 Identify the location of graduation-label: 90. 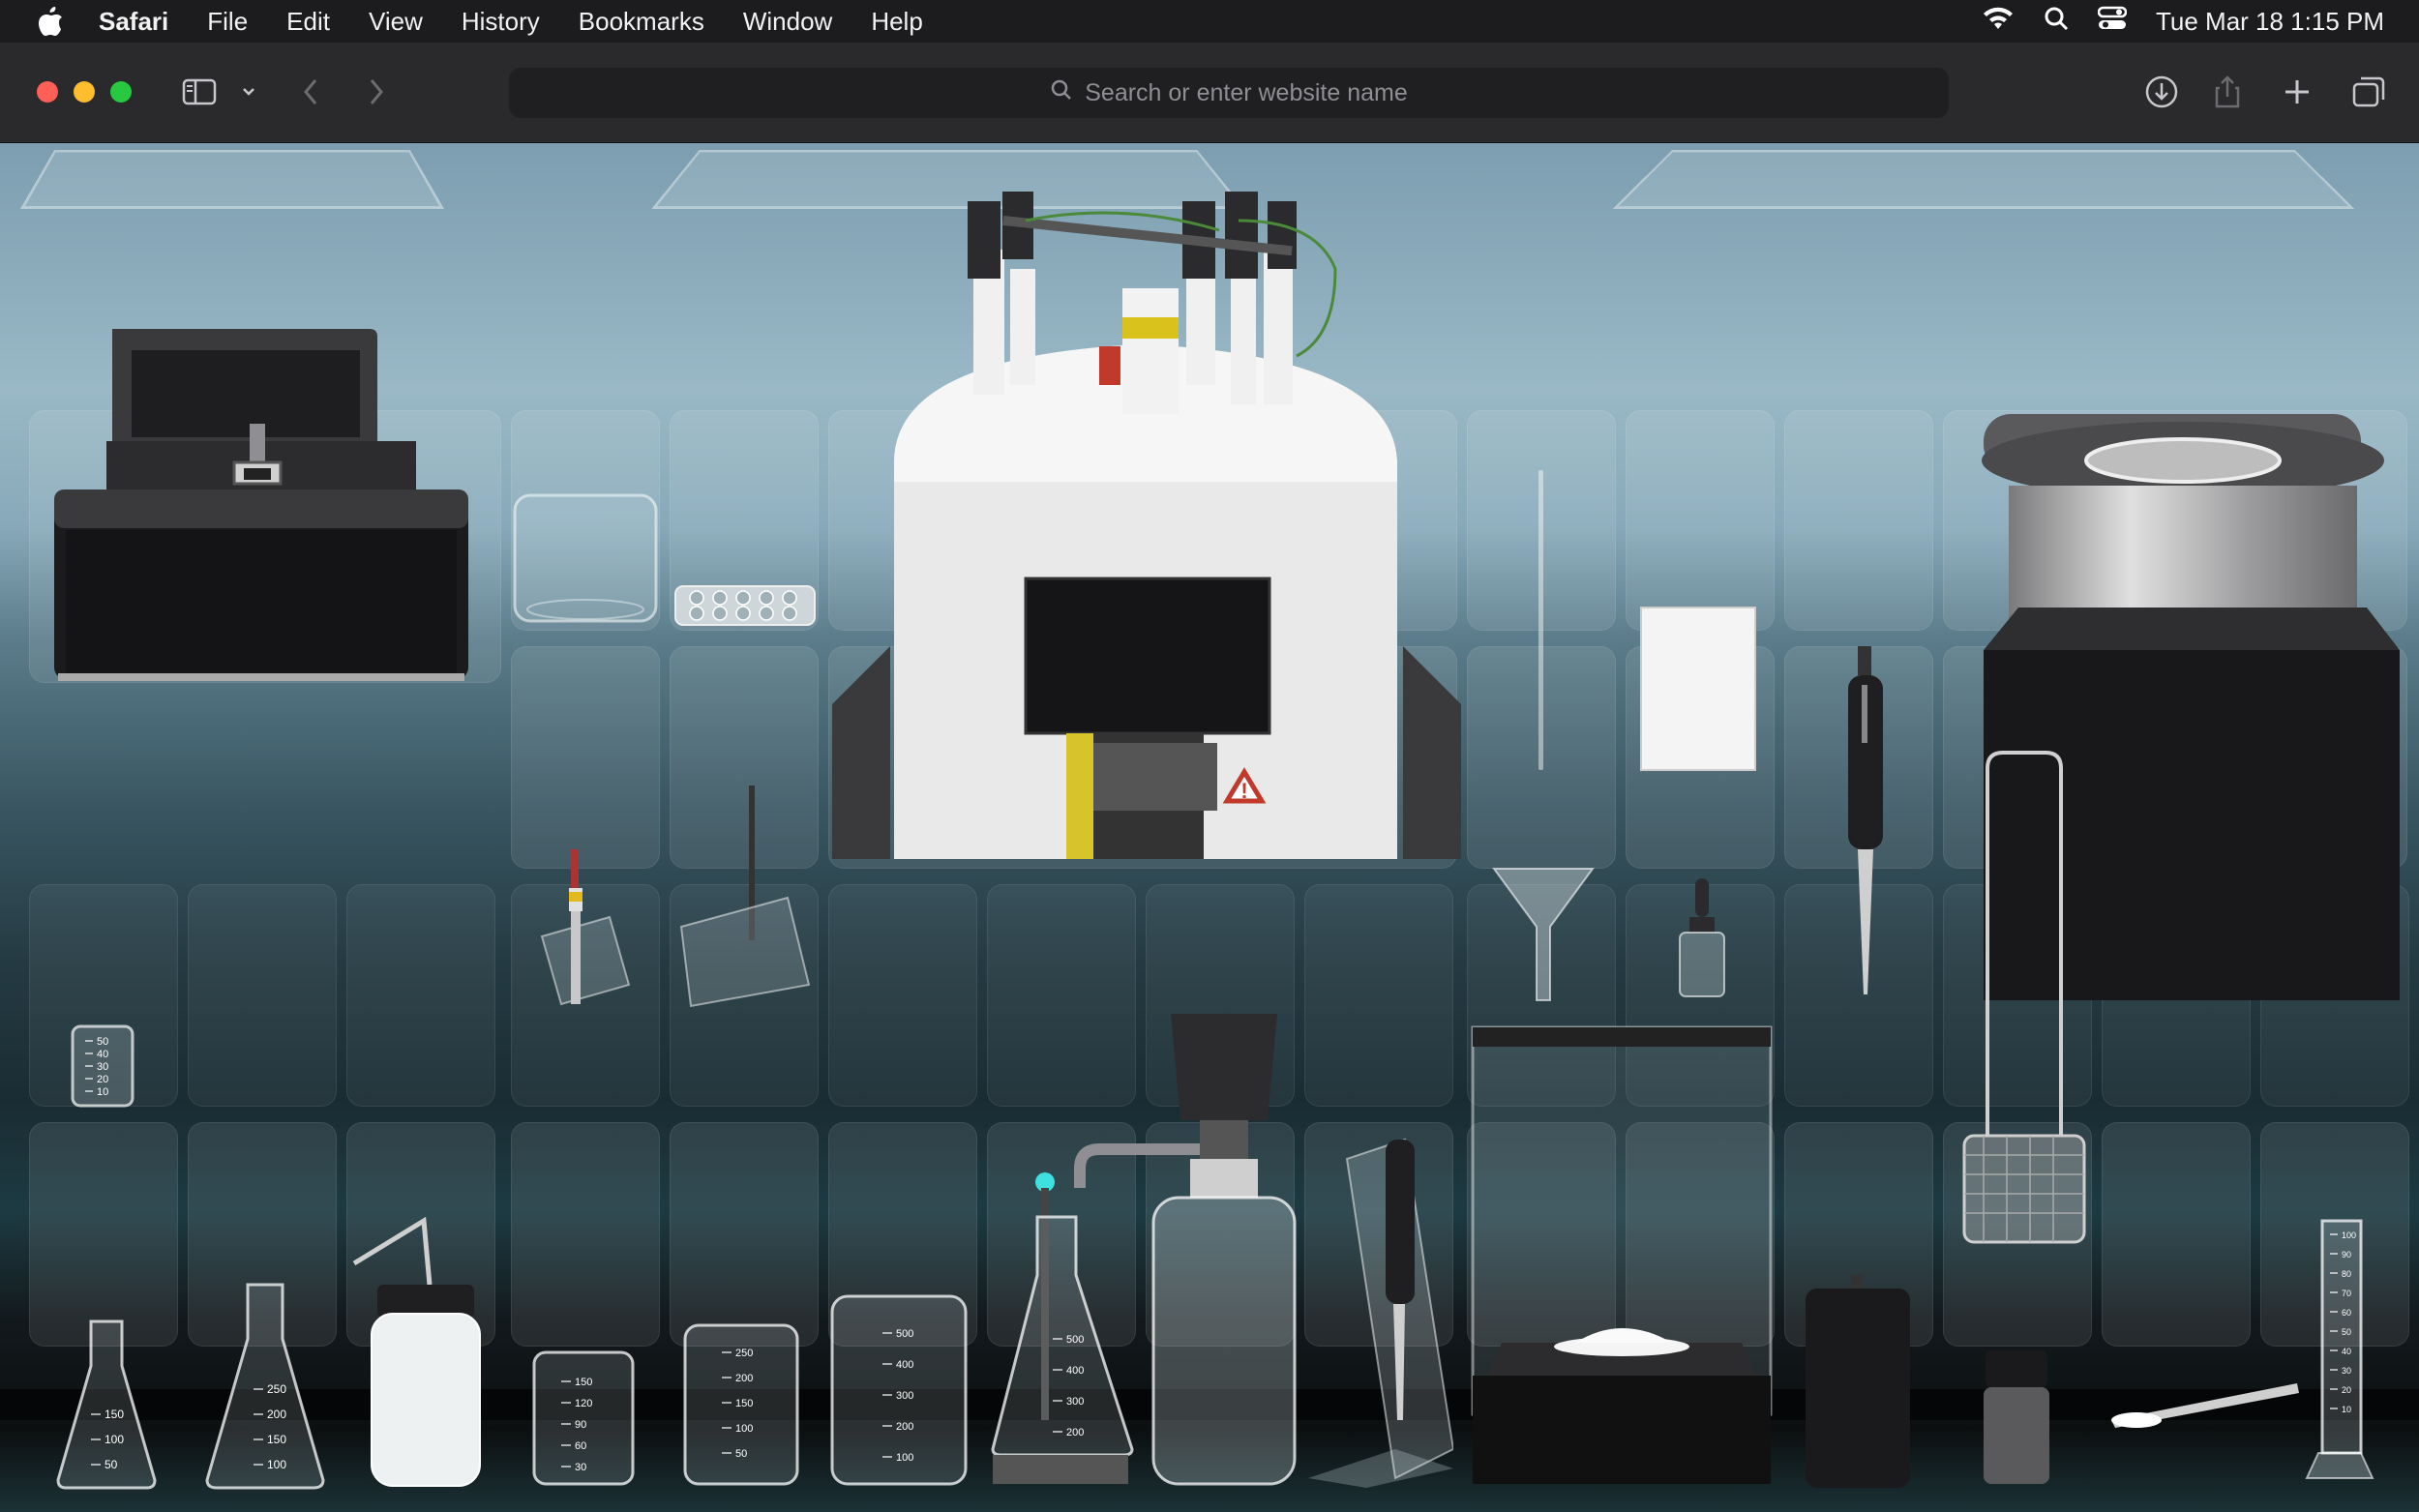
(2346, 1255).